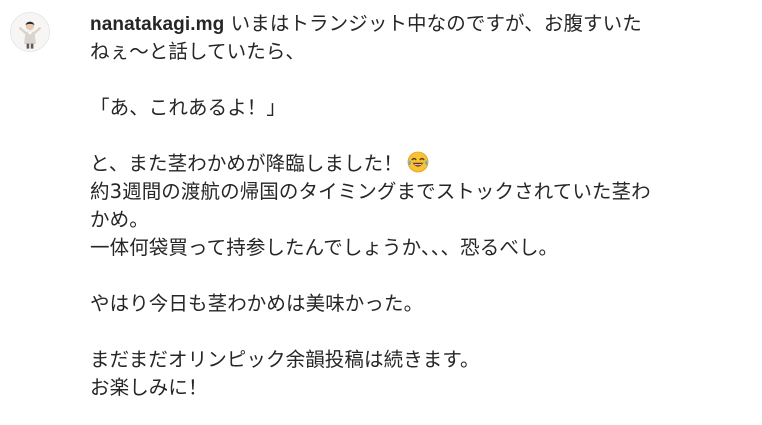  Describe the element at coordinates (188, 107) in the screenshot. I see `caption-line-3: 「あ、これあるよ！」` at that location.